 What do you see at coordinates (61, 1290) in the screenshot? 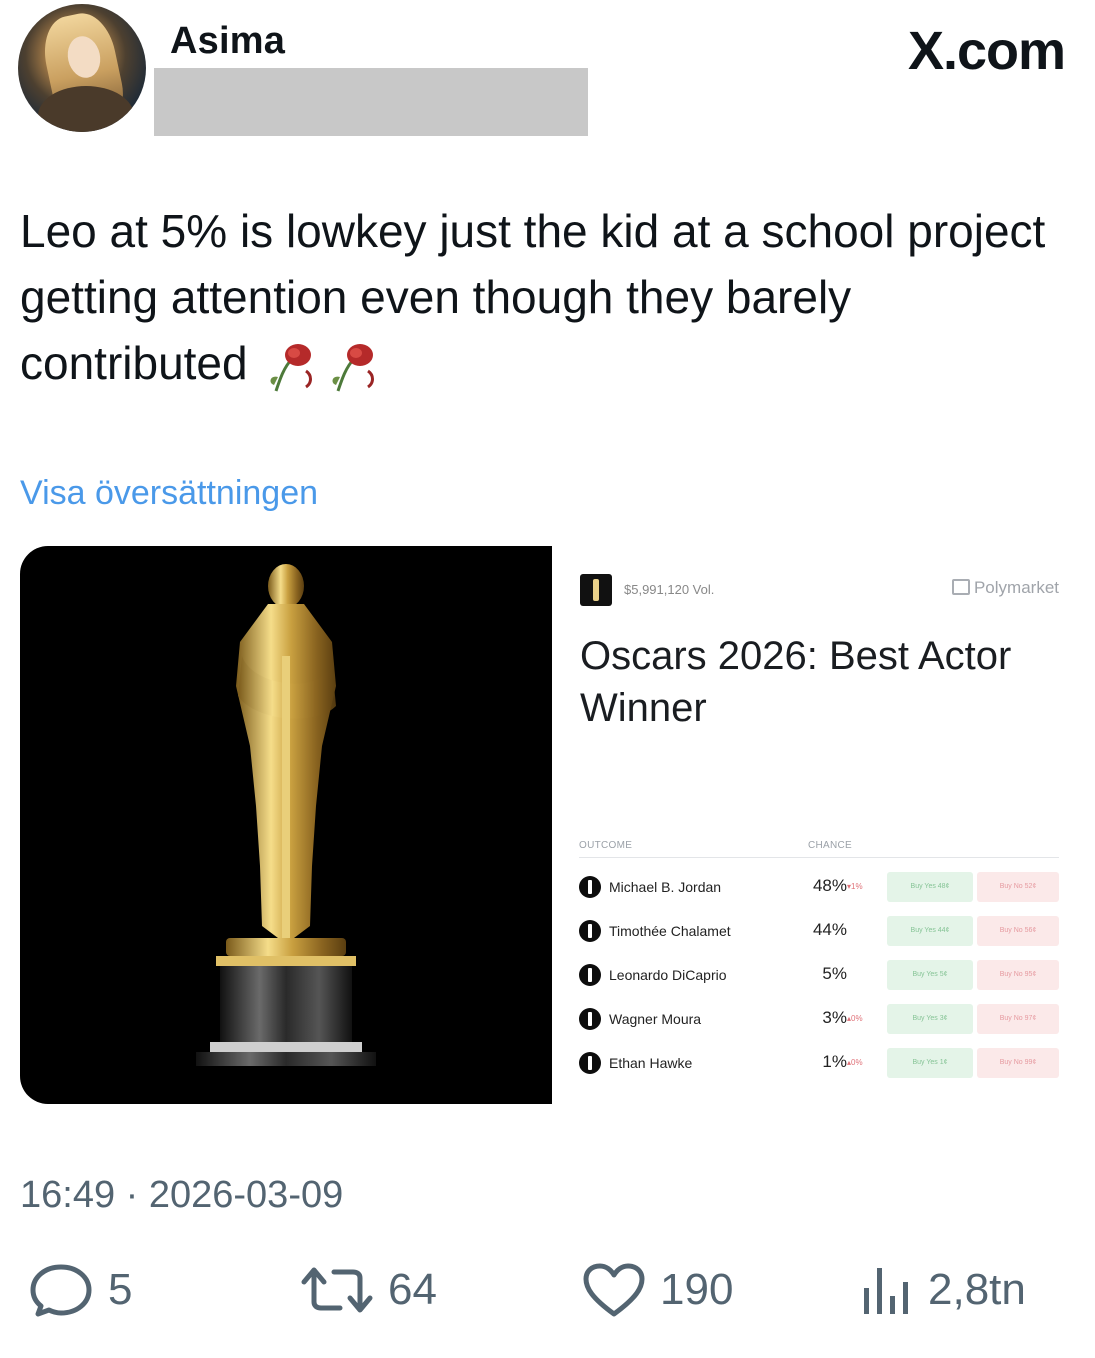
I see `reply-icon` at bounding box center [61, 1290].